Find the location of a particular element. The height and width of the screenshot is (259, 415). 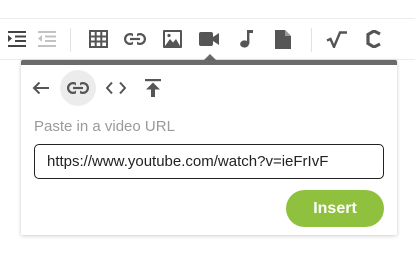

back-button is located at coordinates (41, 88).